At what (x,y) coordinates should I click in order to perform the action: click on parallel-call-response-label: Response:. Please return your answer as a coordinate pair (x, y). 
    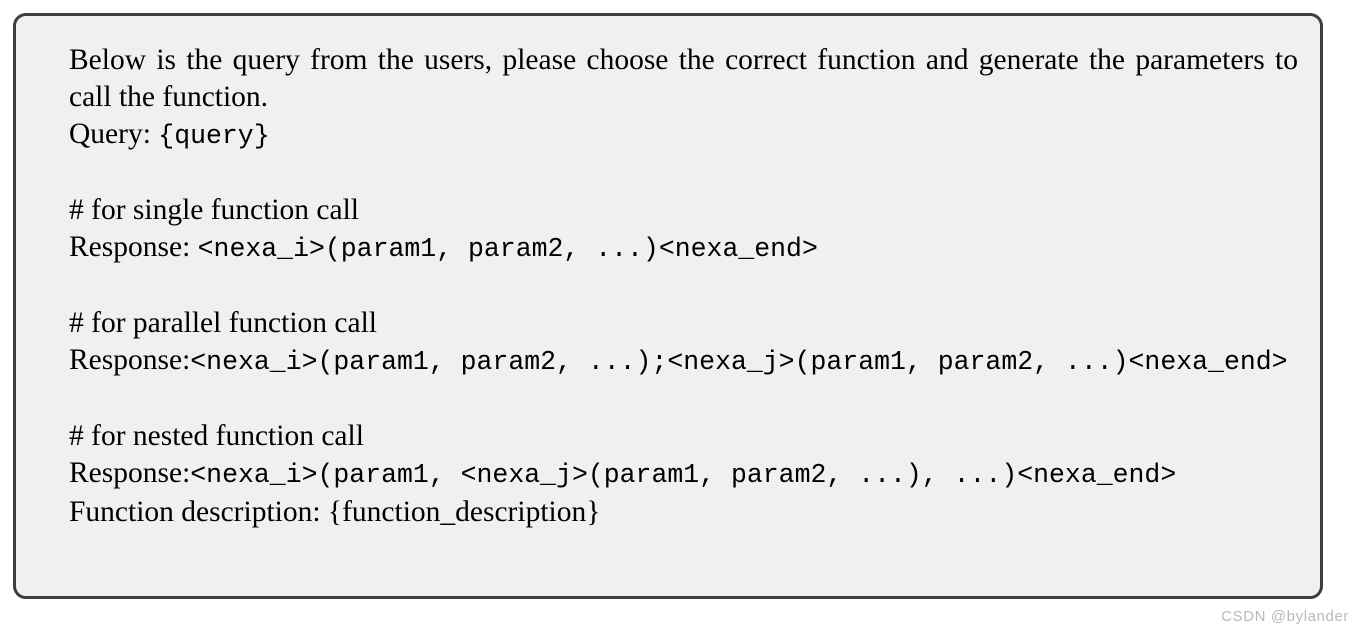
    Looking at the image, I should click on (130, 360).